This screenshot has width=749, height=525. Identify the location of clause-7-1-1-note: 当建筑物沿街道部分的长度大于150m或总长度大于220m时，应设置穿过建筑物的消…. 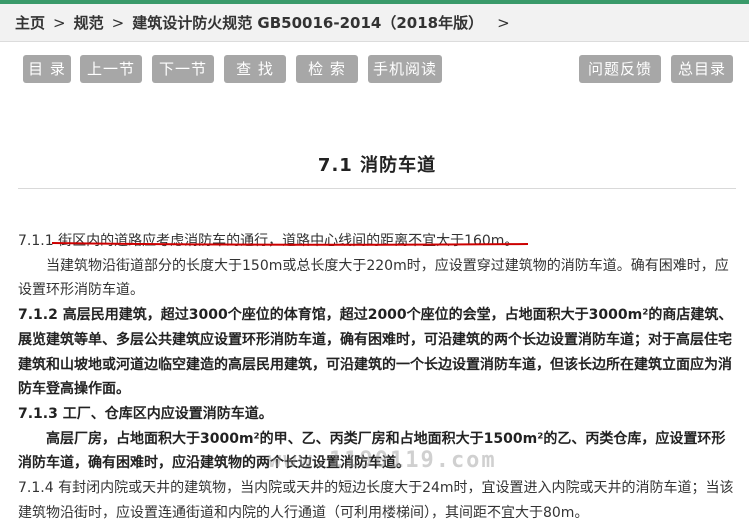
(373, 278).